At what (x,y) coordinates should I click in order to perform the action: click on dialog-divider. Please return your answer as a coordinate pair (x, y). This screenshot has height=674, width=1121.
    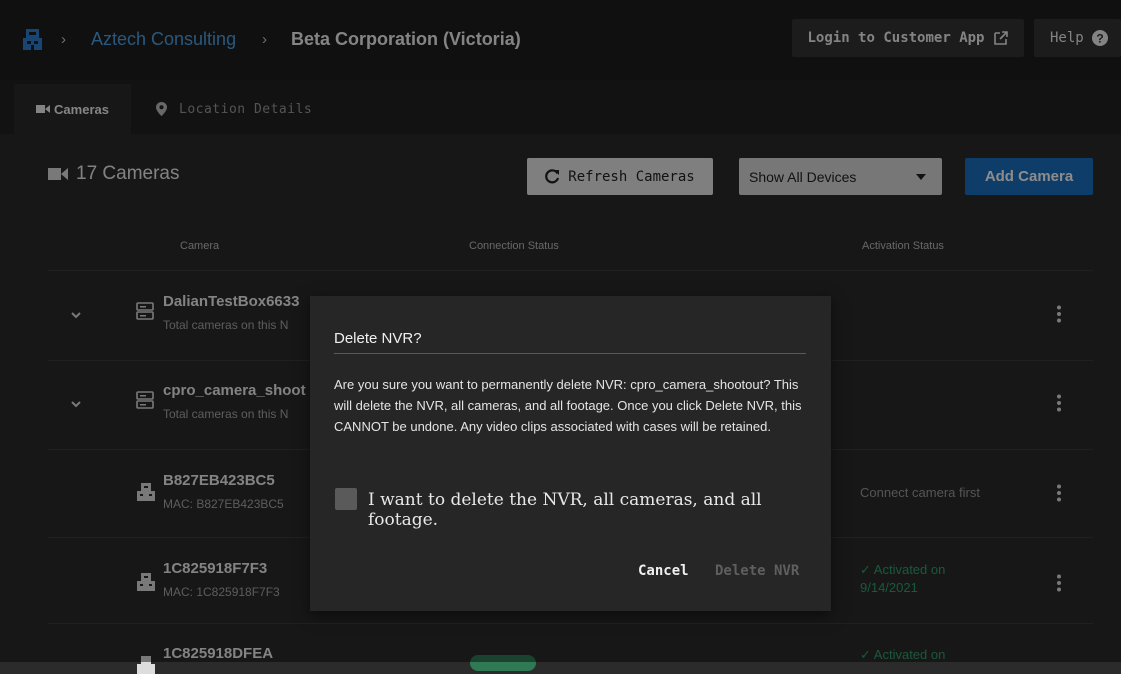
    Looking at the image, I should click on (570, 353).